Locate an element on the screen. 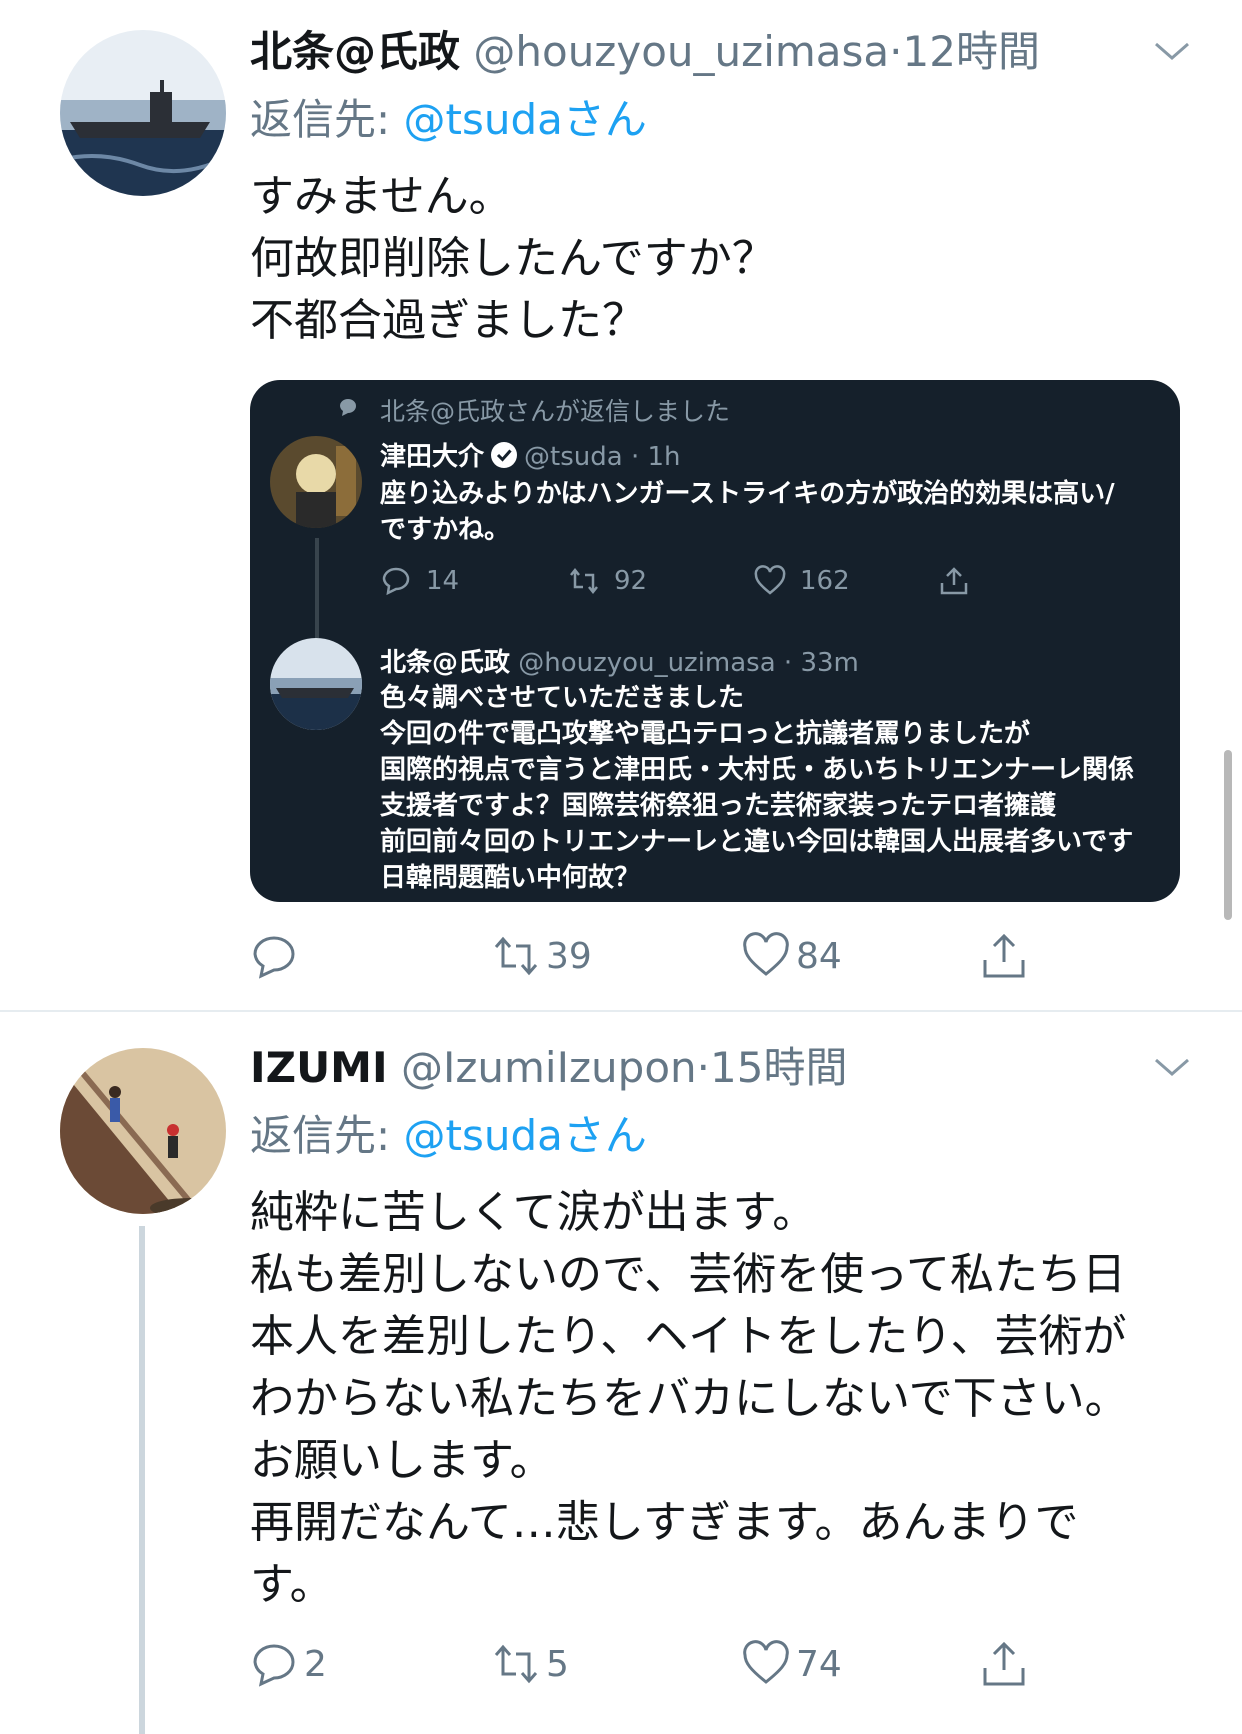 The height and width of the screenshot is (1734, 1242). like-count: 162 is located at coordinates (825, 581).